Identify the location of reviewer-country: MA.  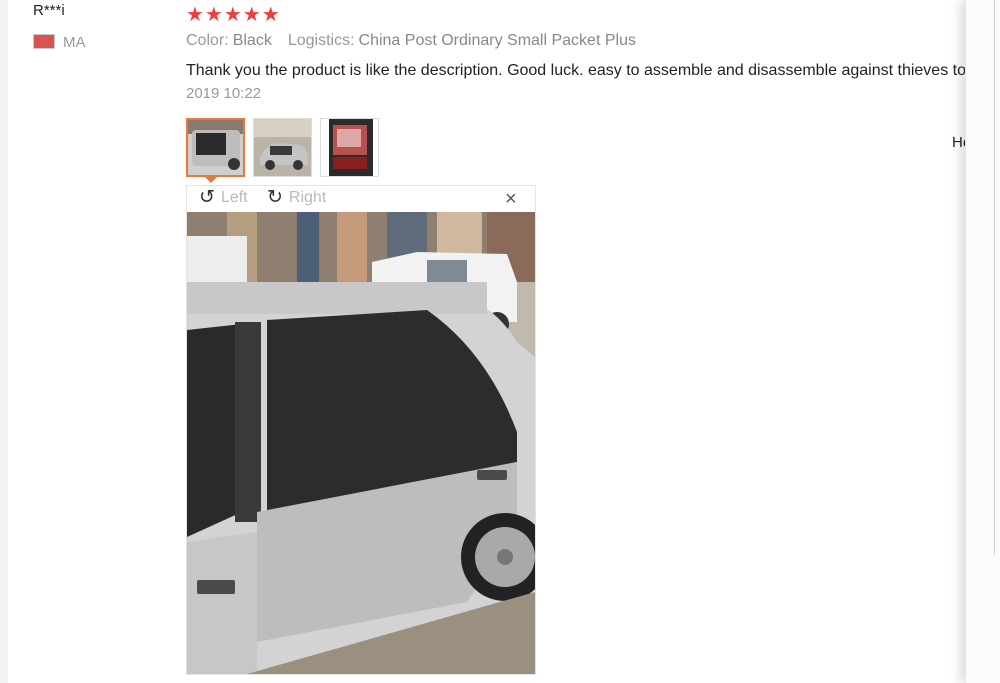
(74, 42).